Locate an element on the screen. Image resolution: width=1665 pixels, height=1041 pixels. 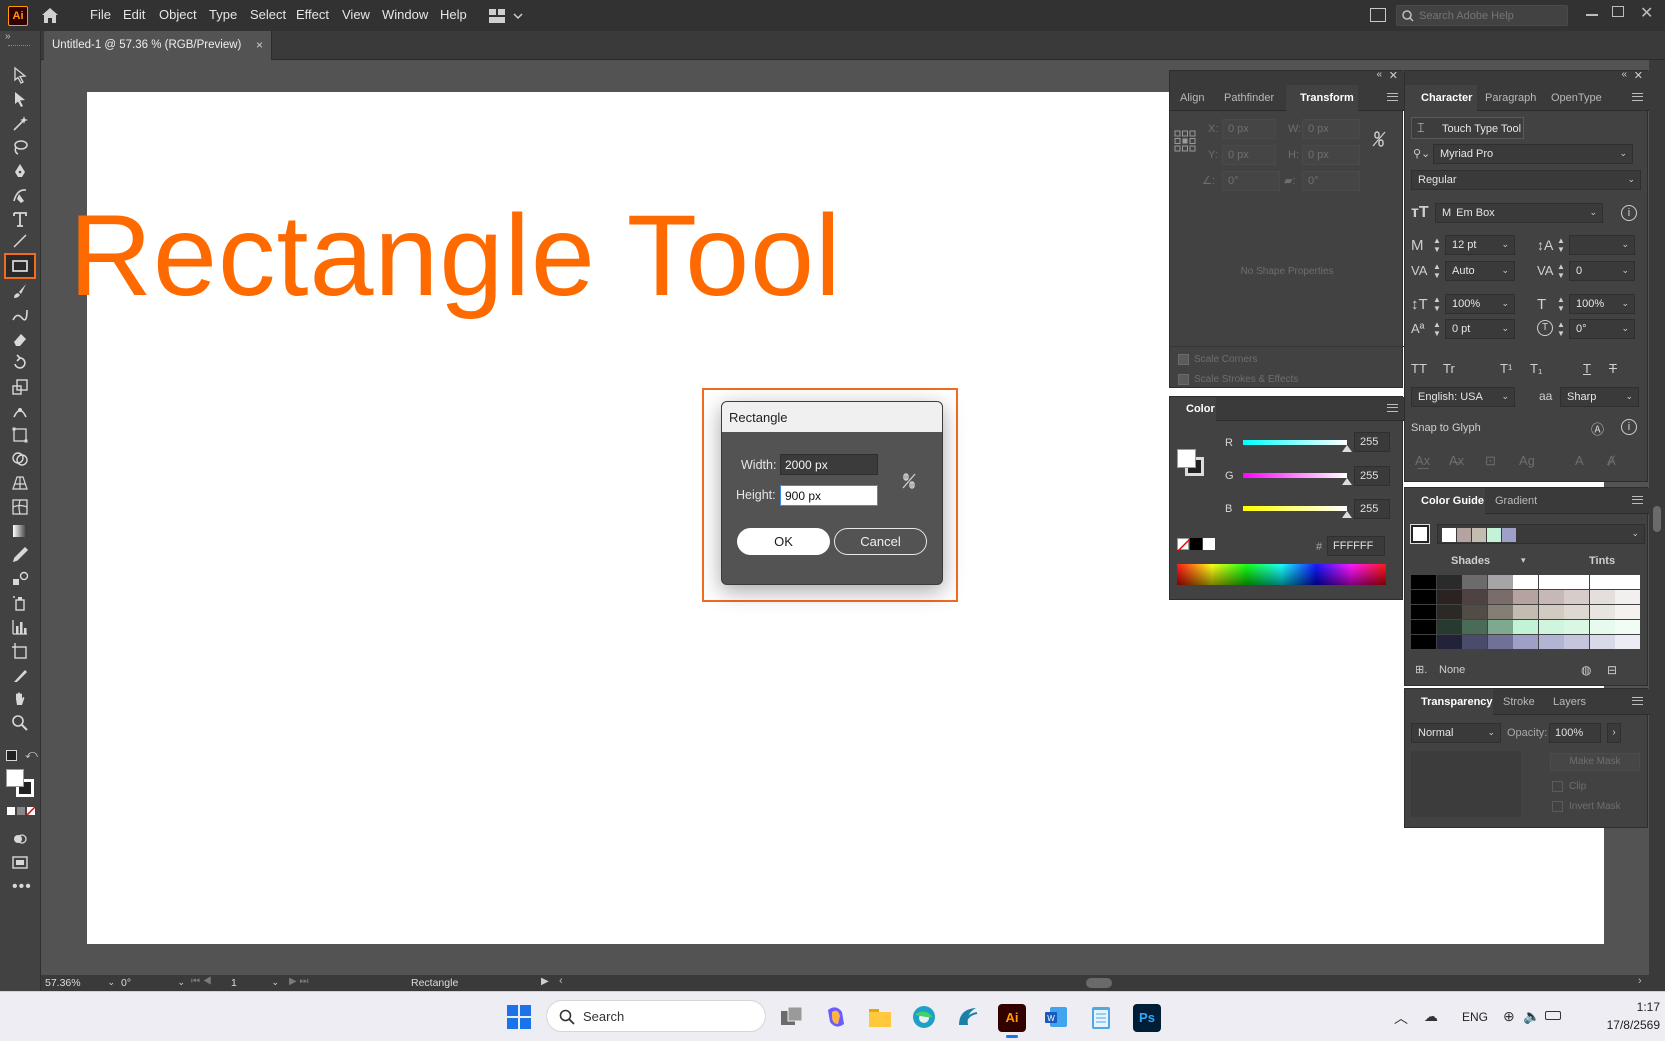
blend-tool-icon is located at coordinates (20, 579).